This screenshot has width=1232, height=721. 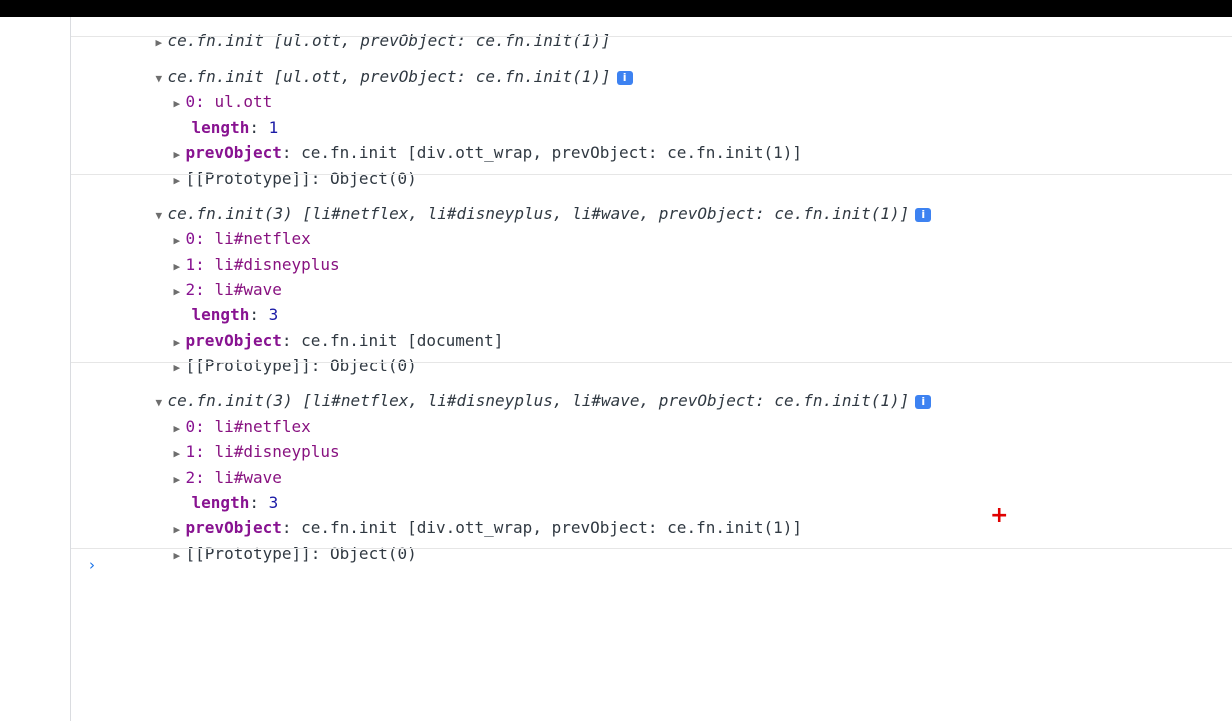 What do you see at coordinates (999, 515) in the screenshot?
I see `crosshair-icon: +` at bounding box center [999, 515].